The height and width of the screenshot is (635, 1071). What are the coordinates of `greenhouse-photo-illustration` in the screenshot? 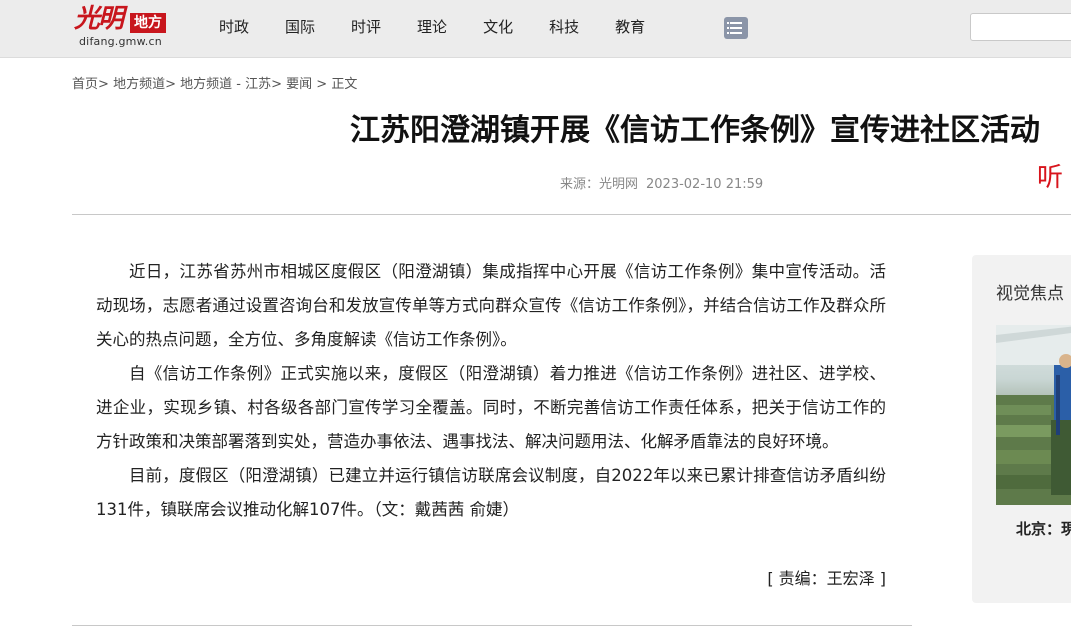 It's located at (1033, 415).